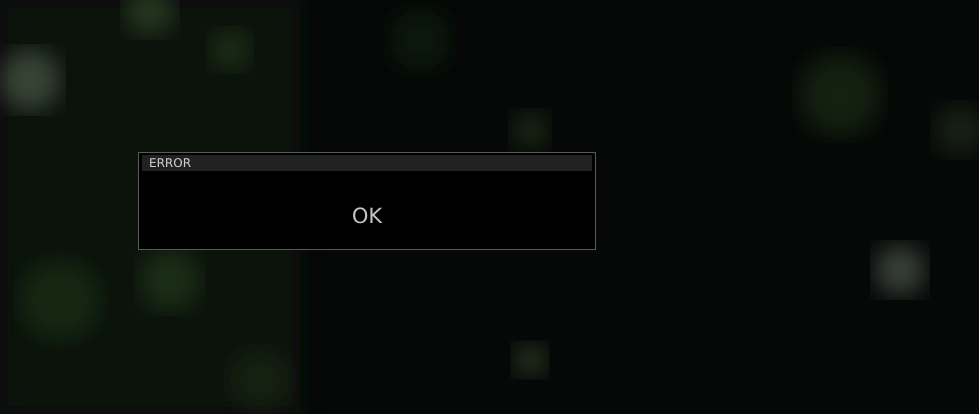 Image resolution: width=979 pixels, height=414 pixels. Describe the element at coordinates (367, 163) in the screenshot. I see `dialog-title: ERROR` at that location.